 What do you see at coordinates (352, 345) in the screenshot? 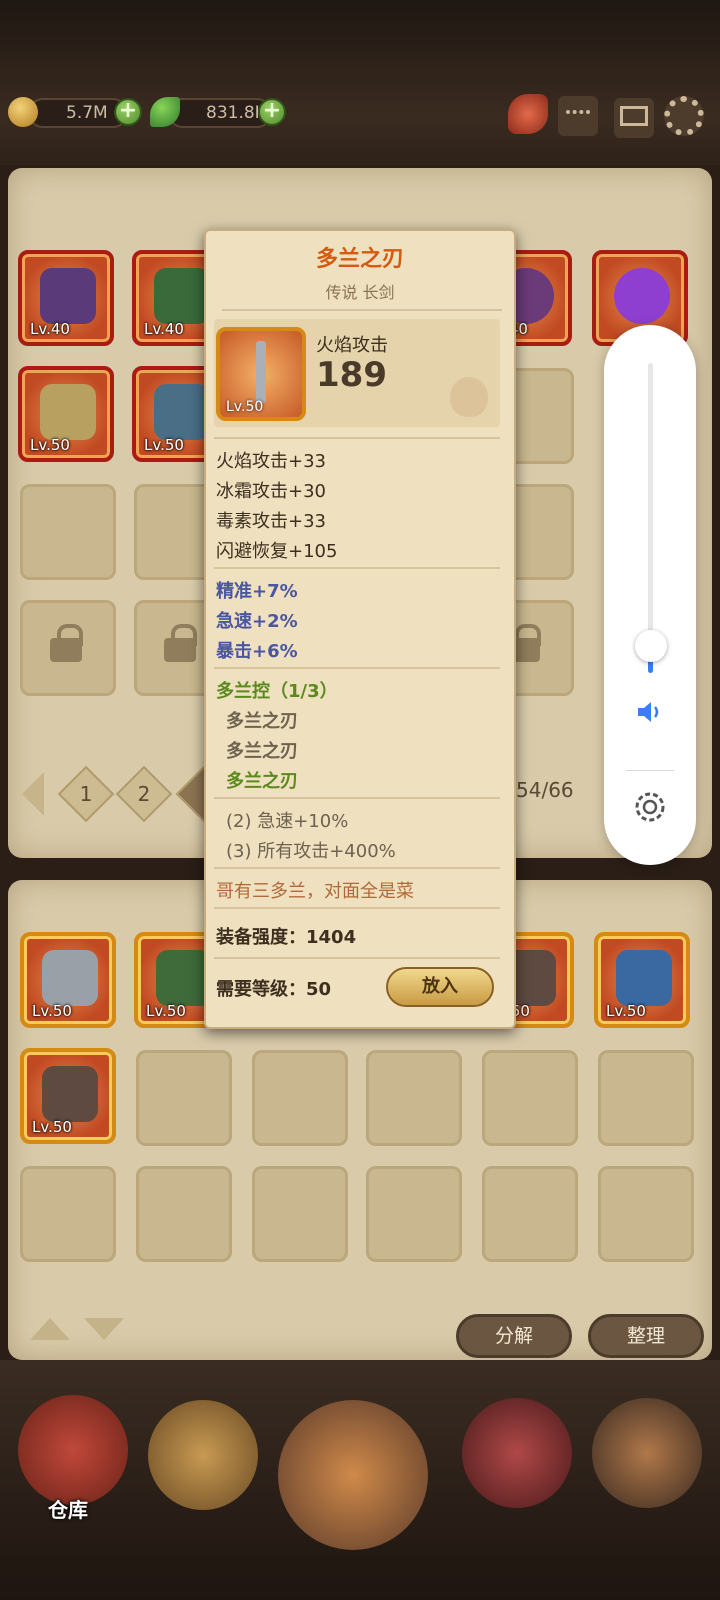
I see `main-stat-label: 火焰攻击` at bounding box center [352, 345].